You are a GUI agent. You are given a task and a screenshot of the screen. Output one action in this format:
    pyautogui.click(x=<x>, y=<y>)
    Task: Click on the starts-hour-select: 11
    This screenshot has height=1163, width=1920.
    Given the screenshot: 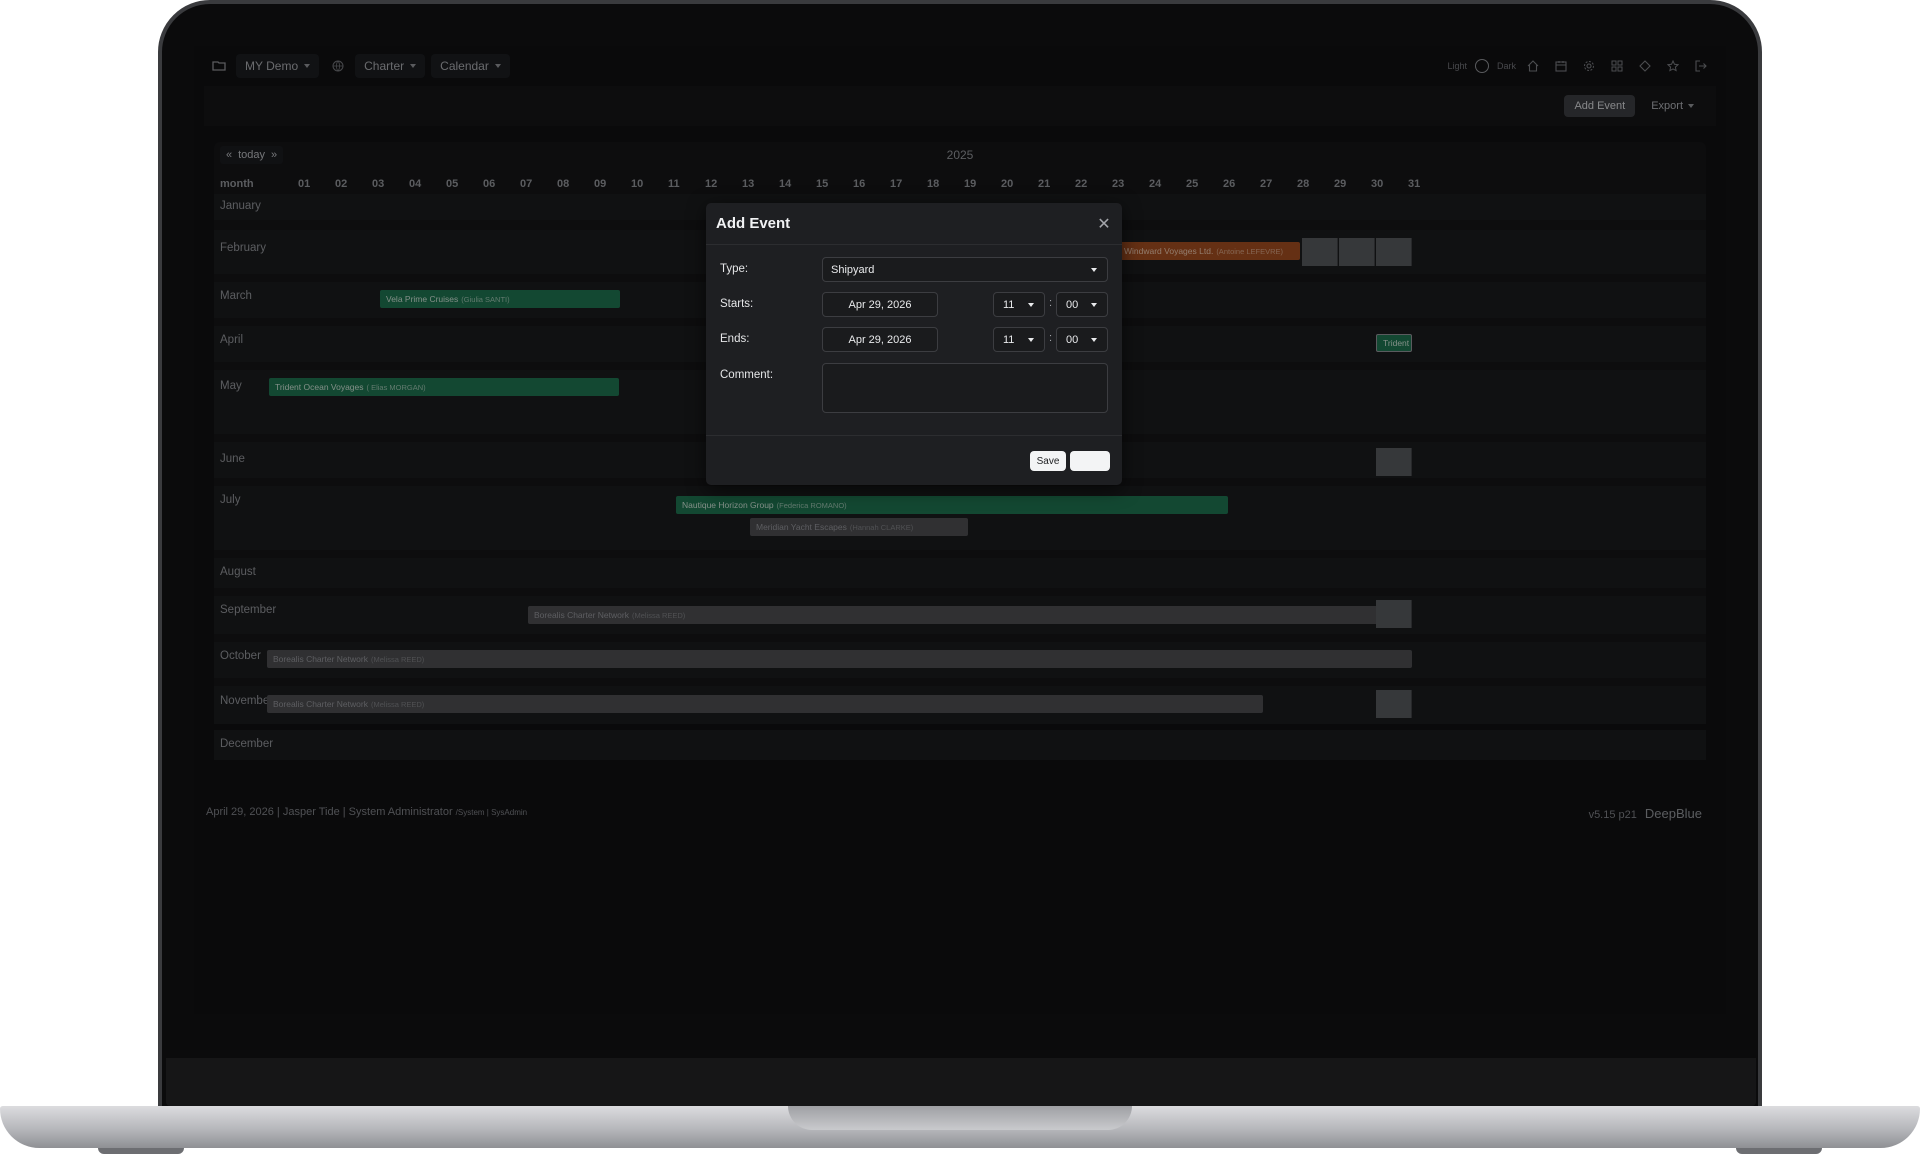 What is the action you would take?
    pyautogui.click(x=1019, y=304)
    